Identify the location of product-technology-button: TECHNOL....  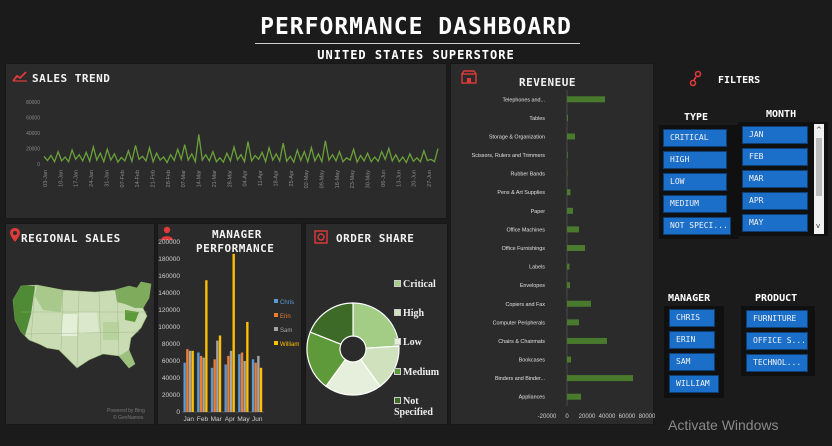
(777, 363).